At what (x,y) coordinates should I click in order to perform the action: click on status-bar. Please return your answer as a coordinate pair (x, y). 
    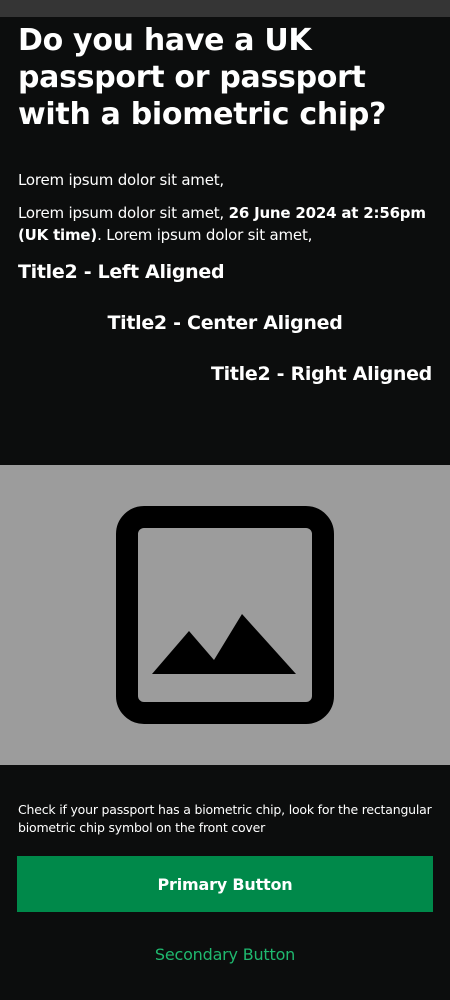
    Looking at the image, I should click on (225, 8).